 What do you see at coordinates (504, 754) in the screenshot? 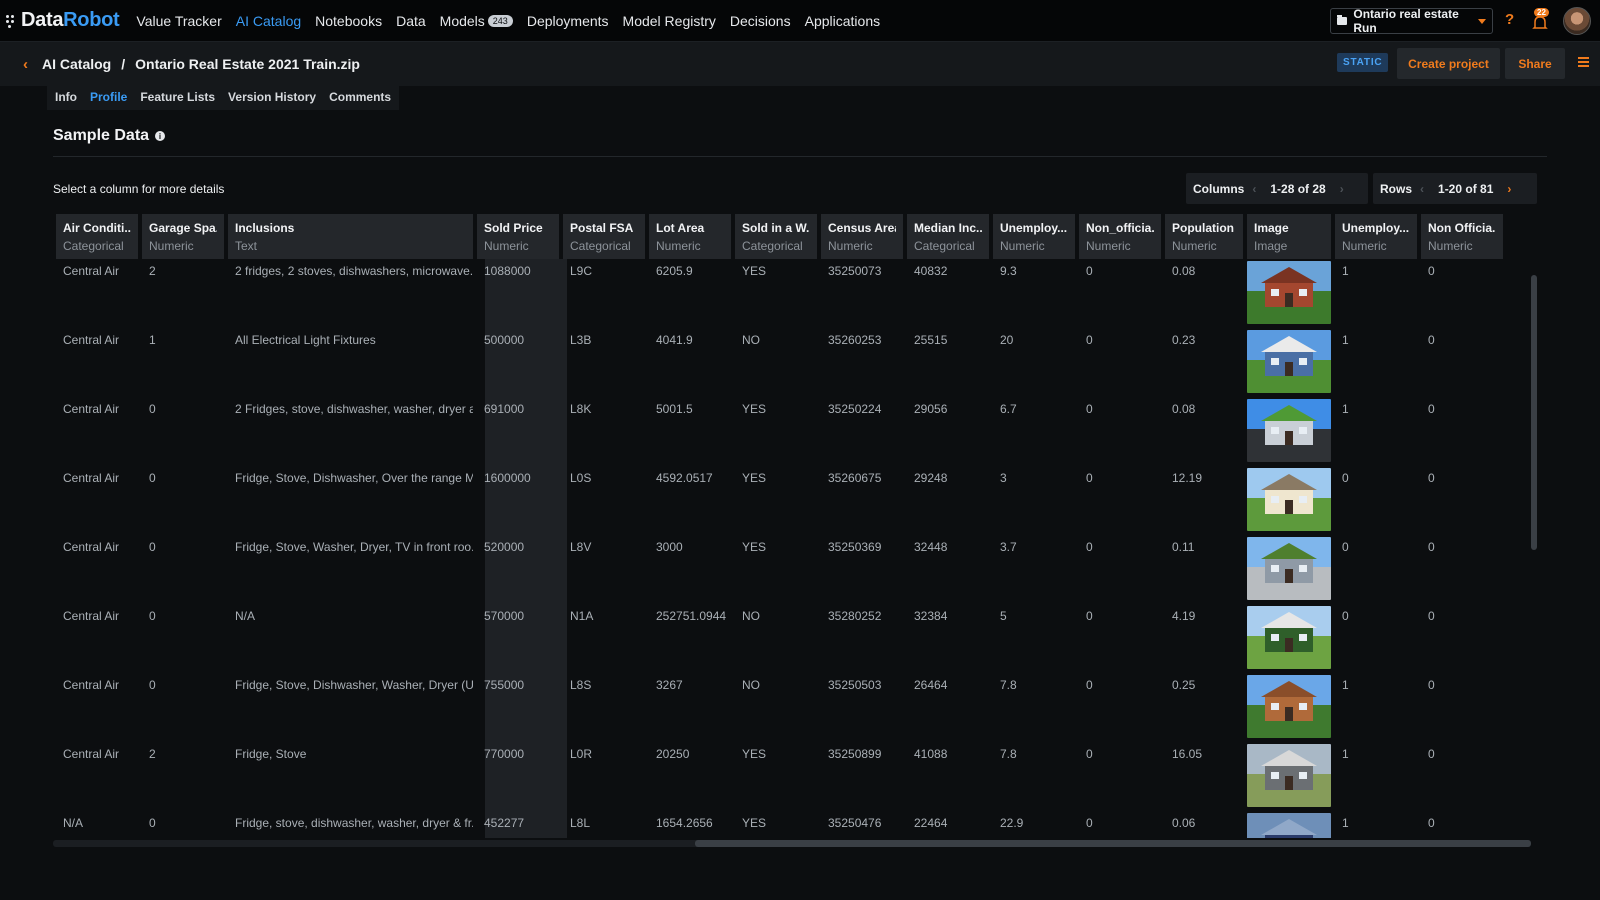
I see `table-cell: 770000` at bounding box center [504, 754].